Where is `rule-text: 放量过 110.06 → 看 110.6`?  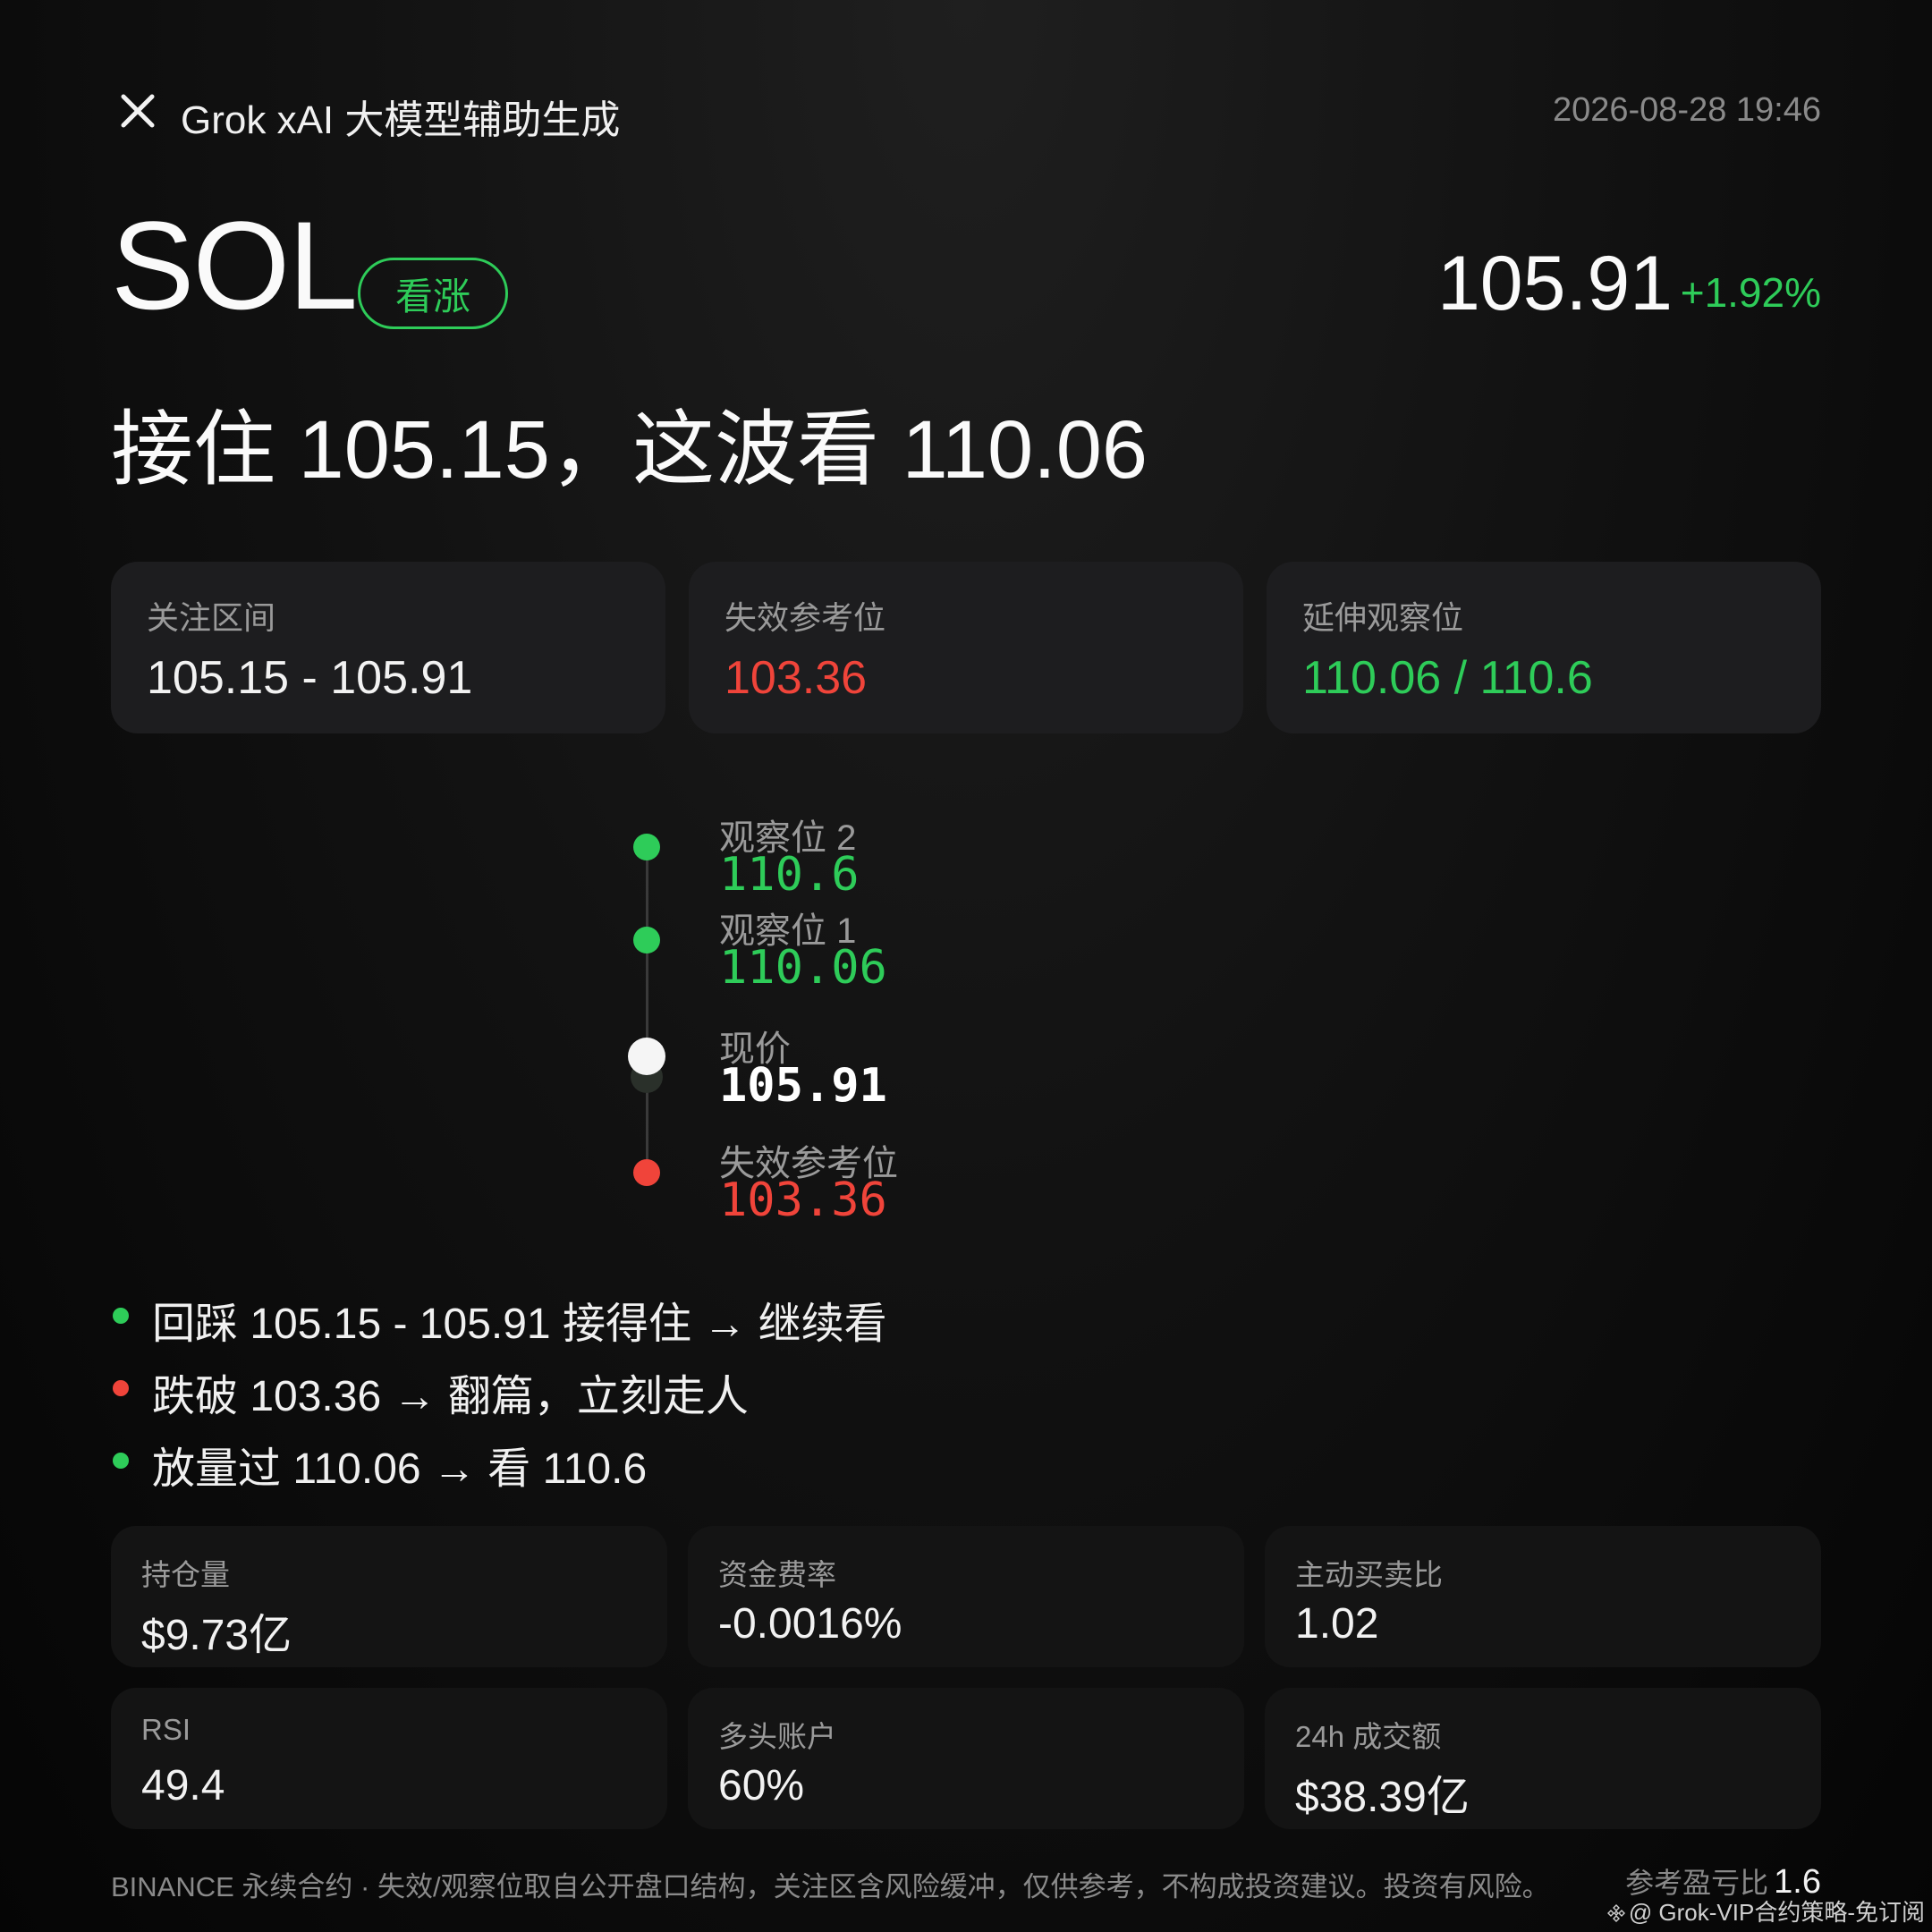
rule-text: 放量过 110.06 → 看 110.6 is located at coordinates (400, 1469).